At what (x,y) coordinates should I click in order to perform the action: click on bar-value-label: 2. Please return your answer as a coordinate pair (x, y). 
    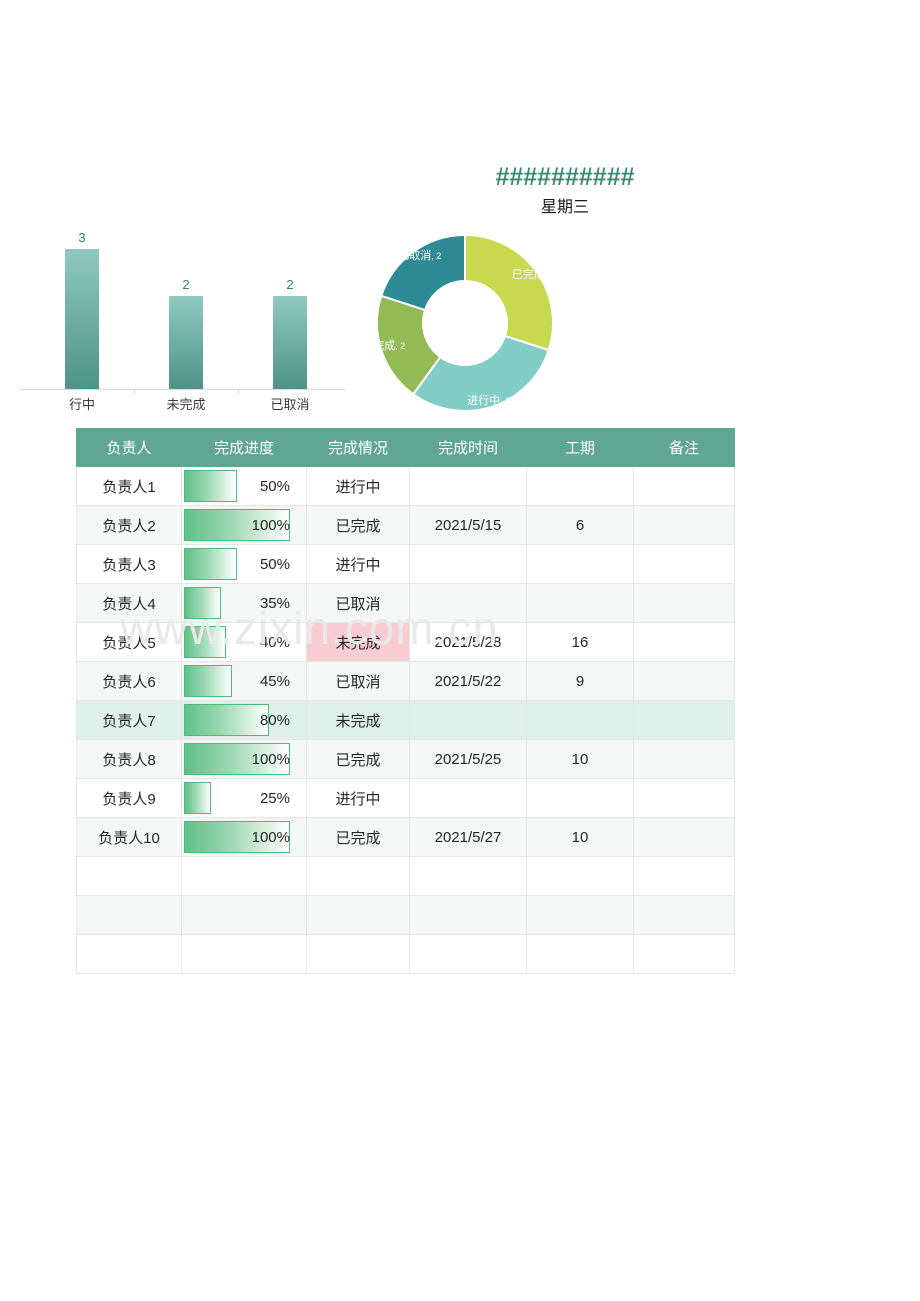
    Looking at the image, I should click on (186, 284).